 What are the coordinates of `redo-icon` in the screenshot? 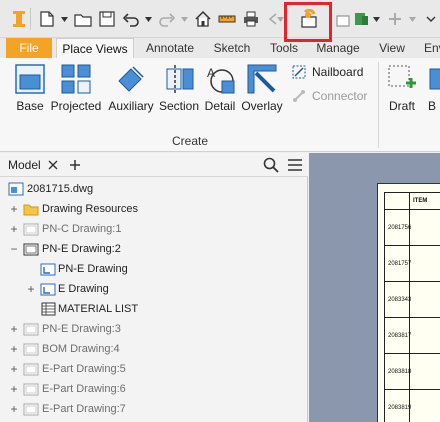 It's located at (167, 19).